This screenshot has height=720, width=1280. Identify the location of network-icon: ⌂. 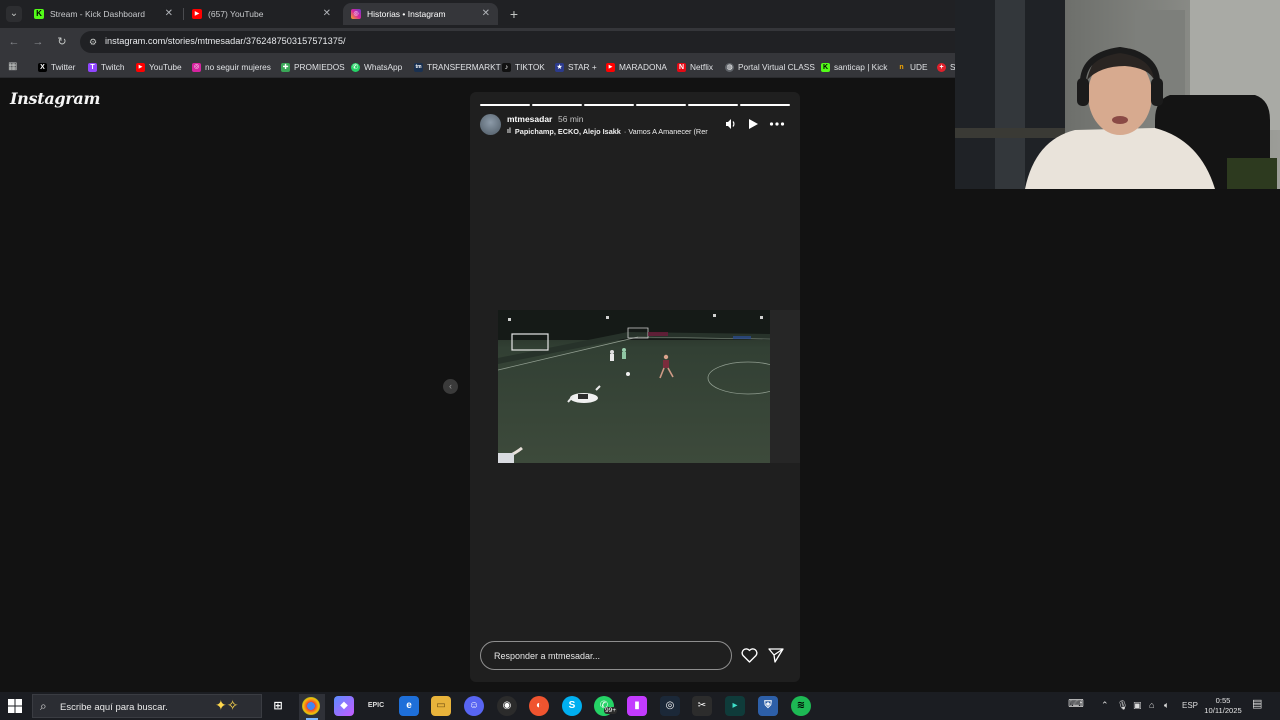
(1151, 705).